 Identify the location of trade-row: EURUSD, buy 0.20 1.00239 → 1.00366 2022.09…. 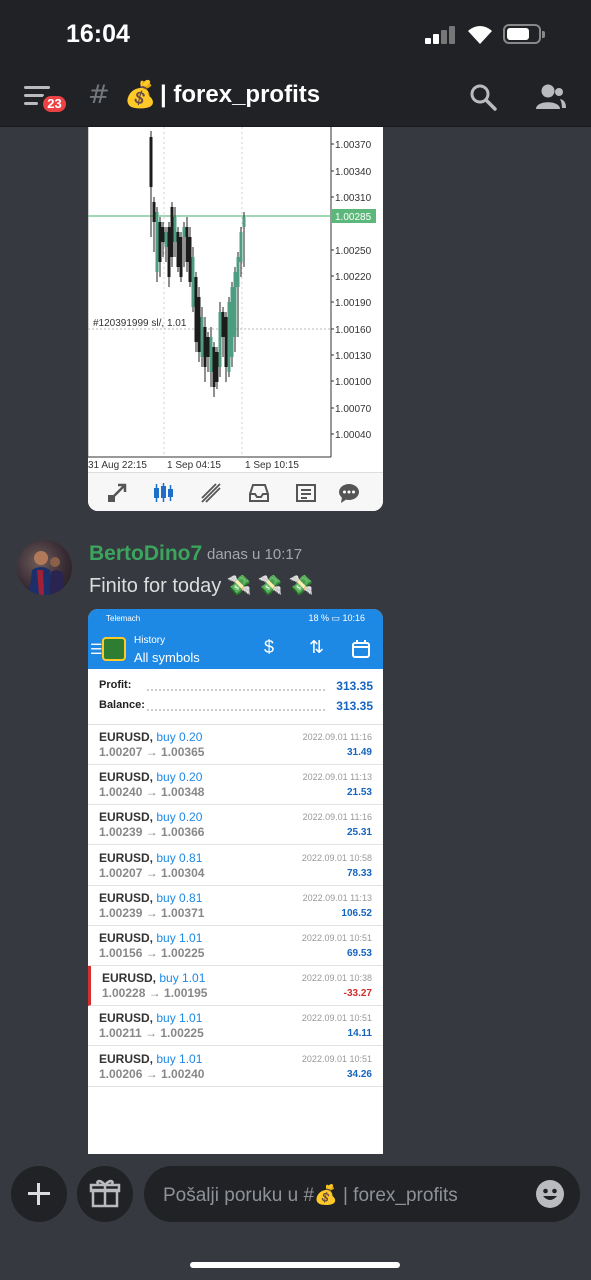
(235, 825).